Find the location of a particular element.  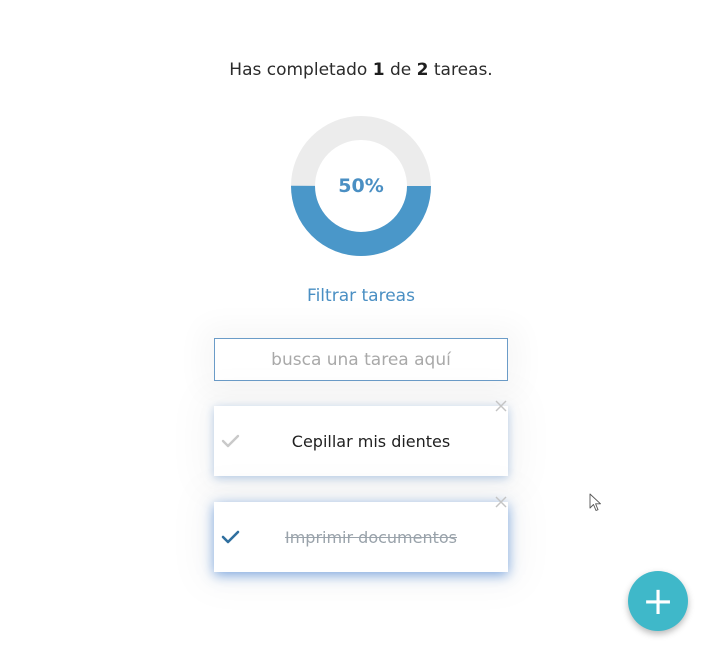

completed-count: 1 is located at coordinates (378, 70).